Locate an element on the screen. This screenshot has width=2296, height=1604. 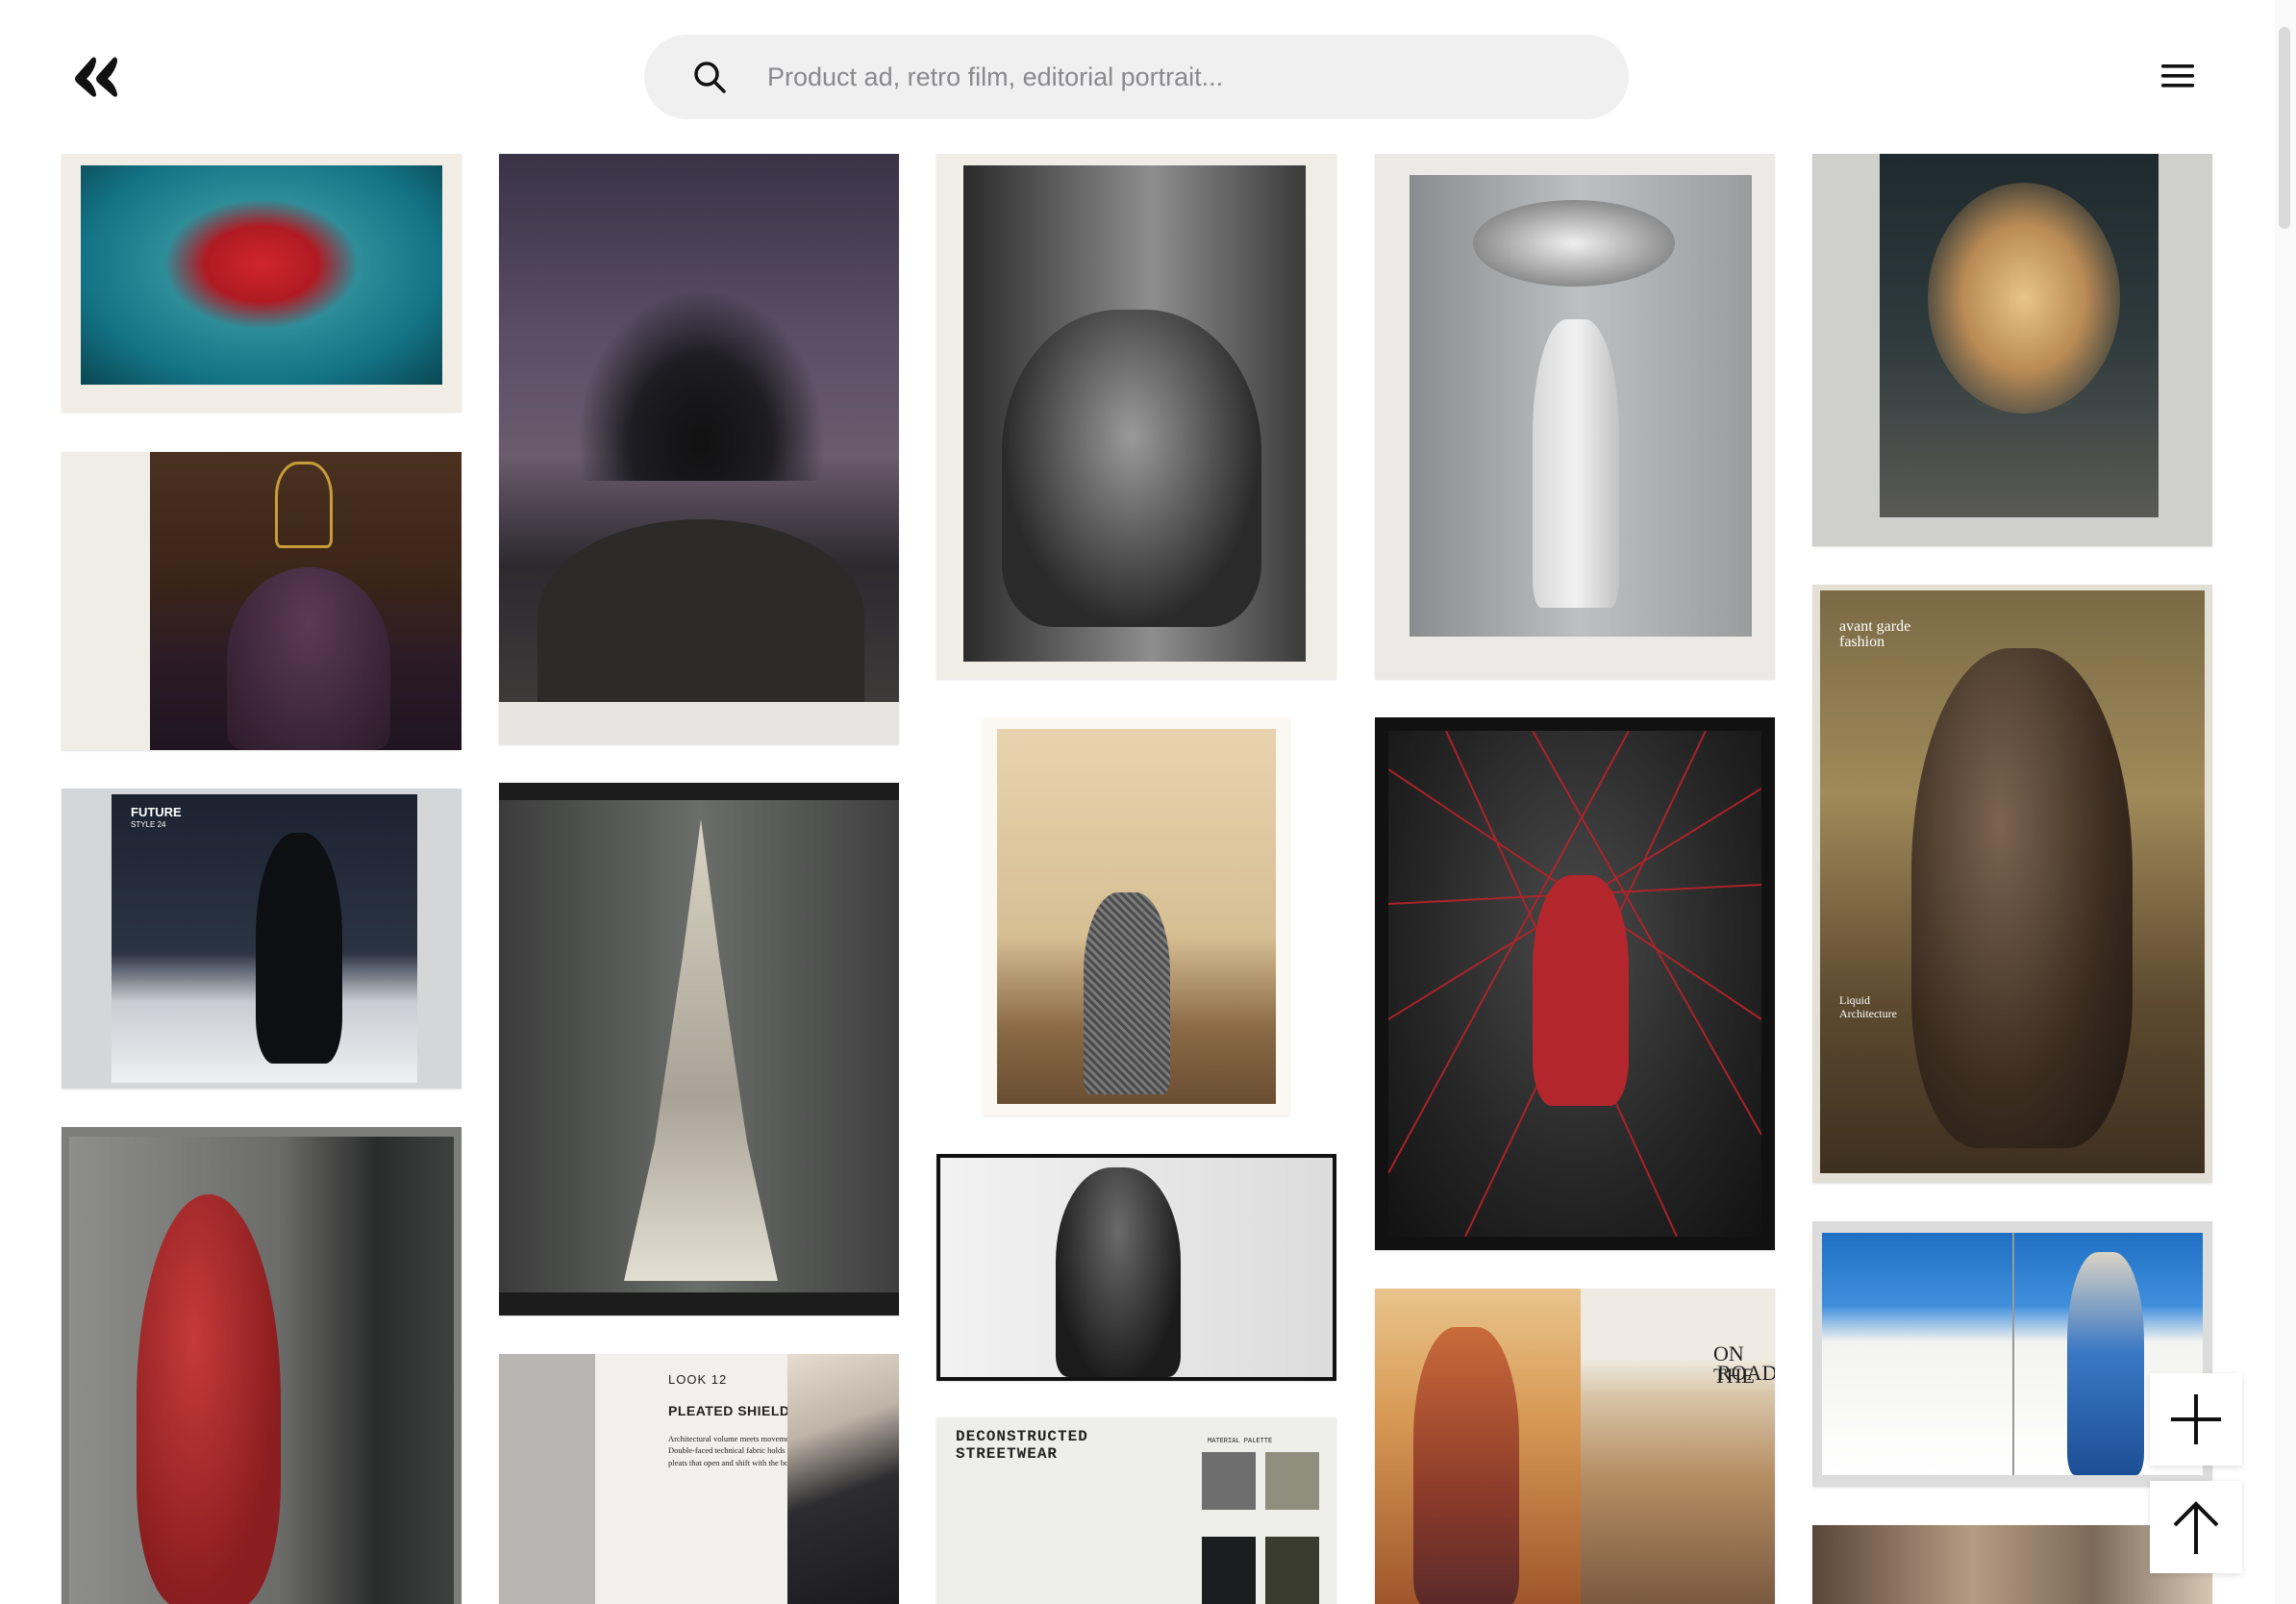
corset-shape is located at coordinates (1131, 468).